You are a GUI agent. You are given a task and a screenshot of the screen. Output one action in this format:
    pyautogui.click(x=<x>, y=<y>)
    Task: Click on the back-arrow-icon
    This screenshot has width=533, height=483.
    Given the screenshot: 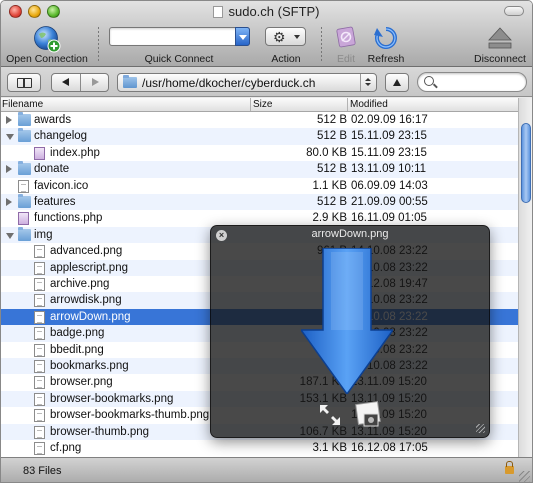 What is the action you would take?
    pyautogui.click(x=65, y=82)
    